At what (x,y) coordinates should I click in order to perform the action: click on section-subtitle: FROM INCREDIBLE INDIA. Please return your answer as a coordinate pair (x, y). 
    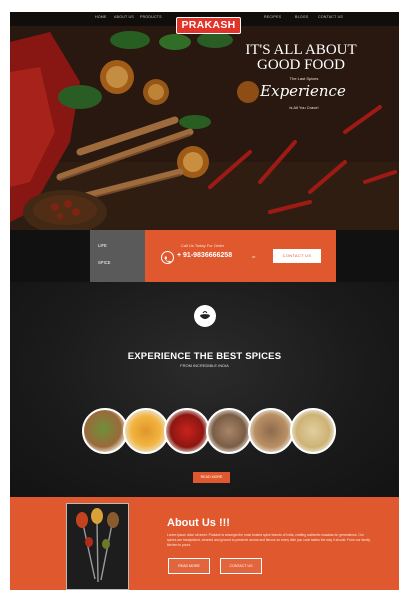
    Looking at the image, I should click on (204, 365).